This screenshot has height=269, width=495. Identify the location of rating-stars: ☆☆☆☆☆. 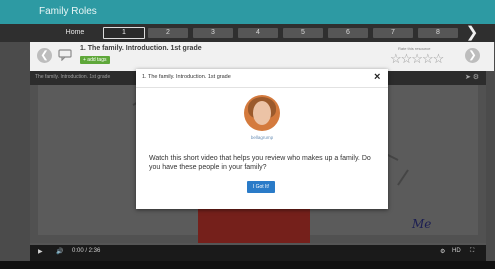
(417, 59).